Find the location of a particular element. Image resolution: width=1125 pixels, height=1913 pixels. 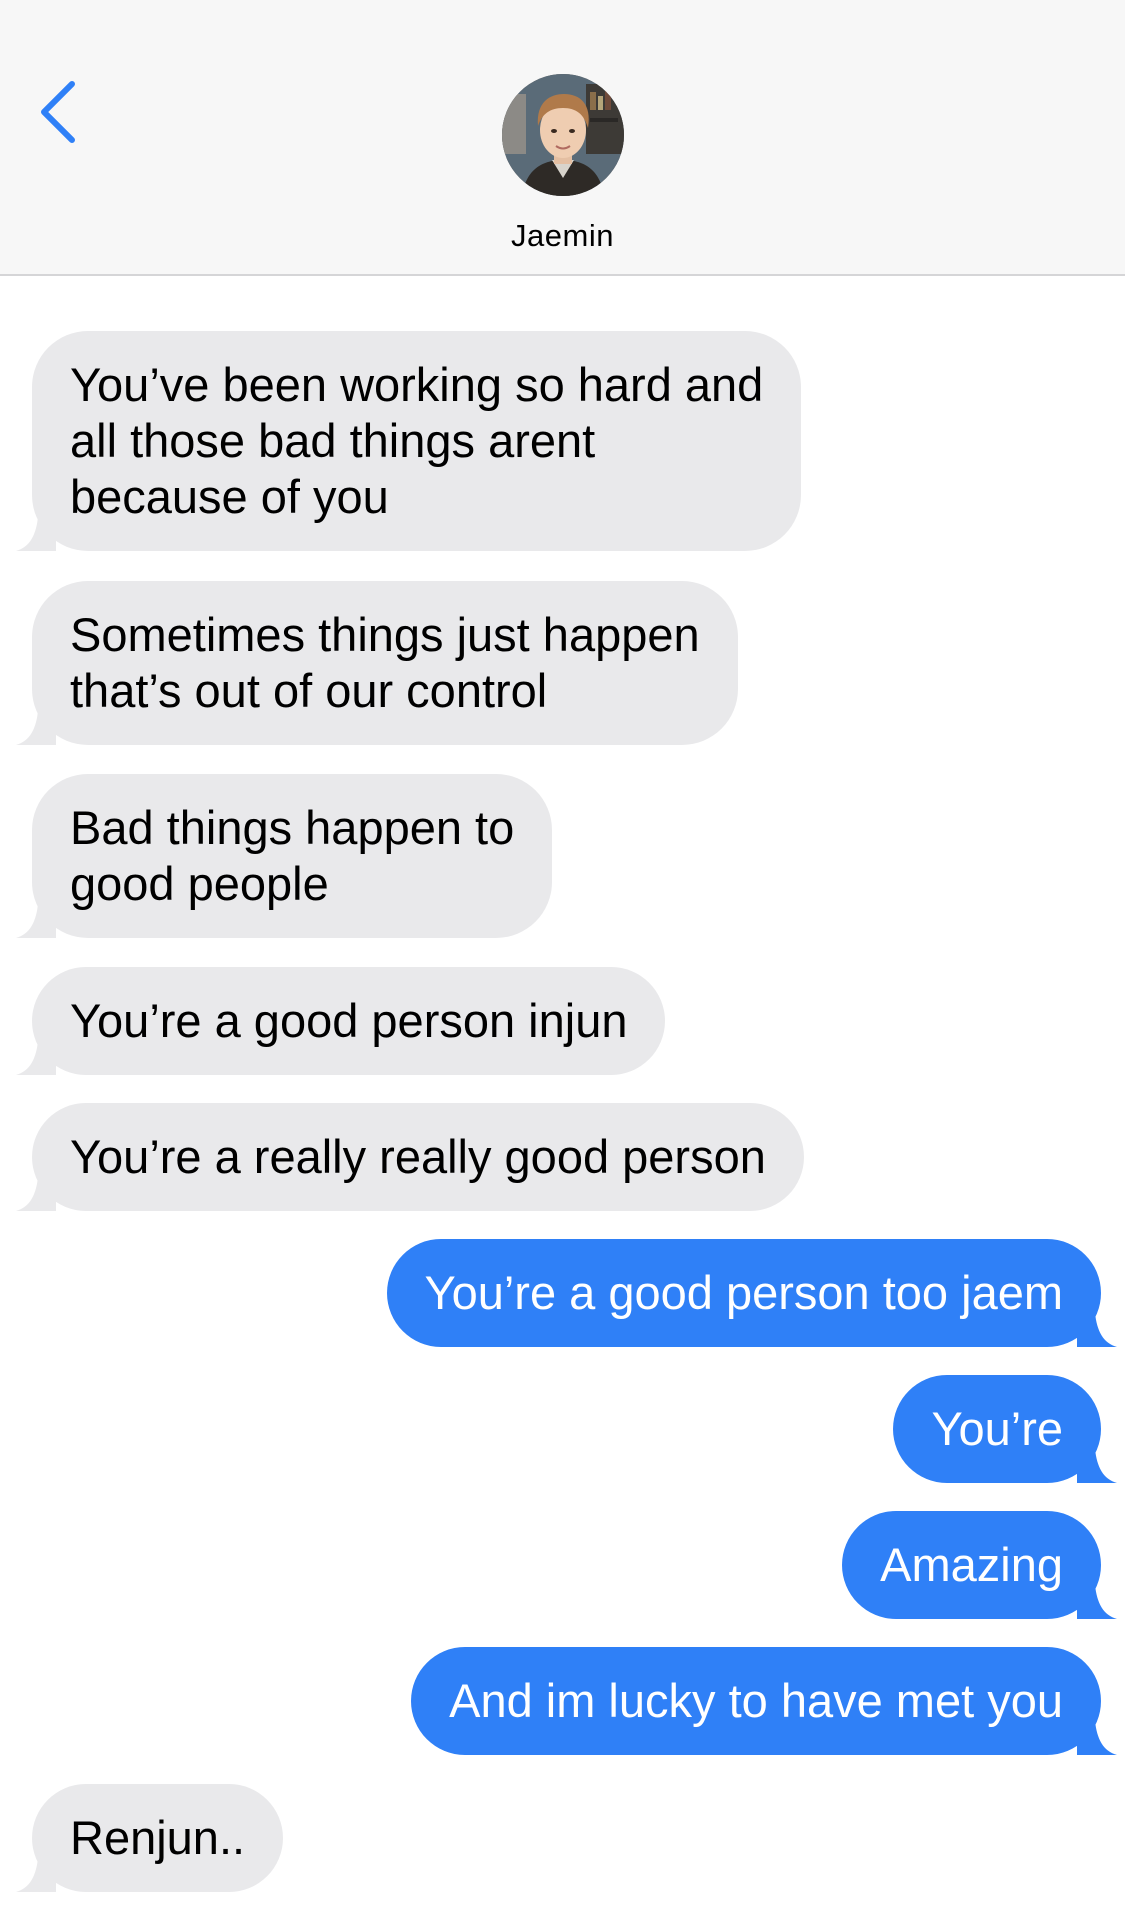

outgoing-message: Amazing is located at coordinates (979, 1565).